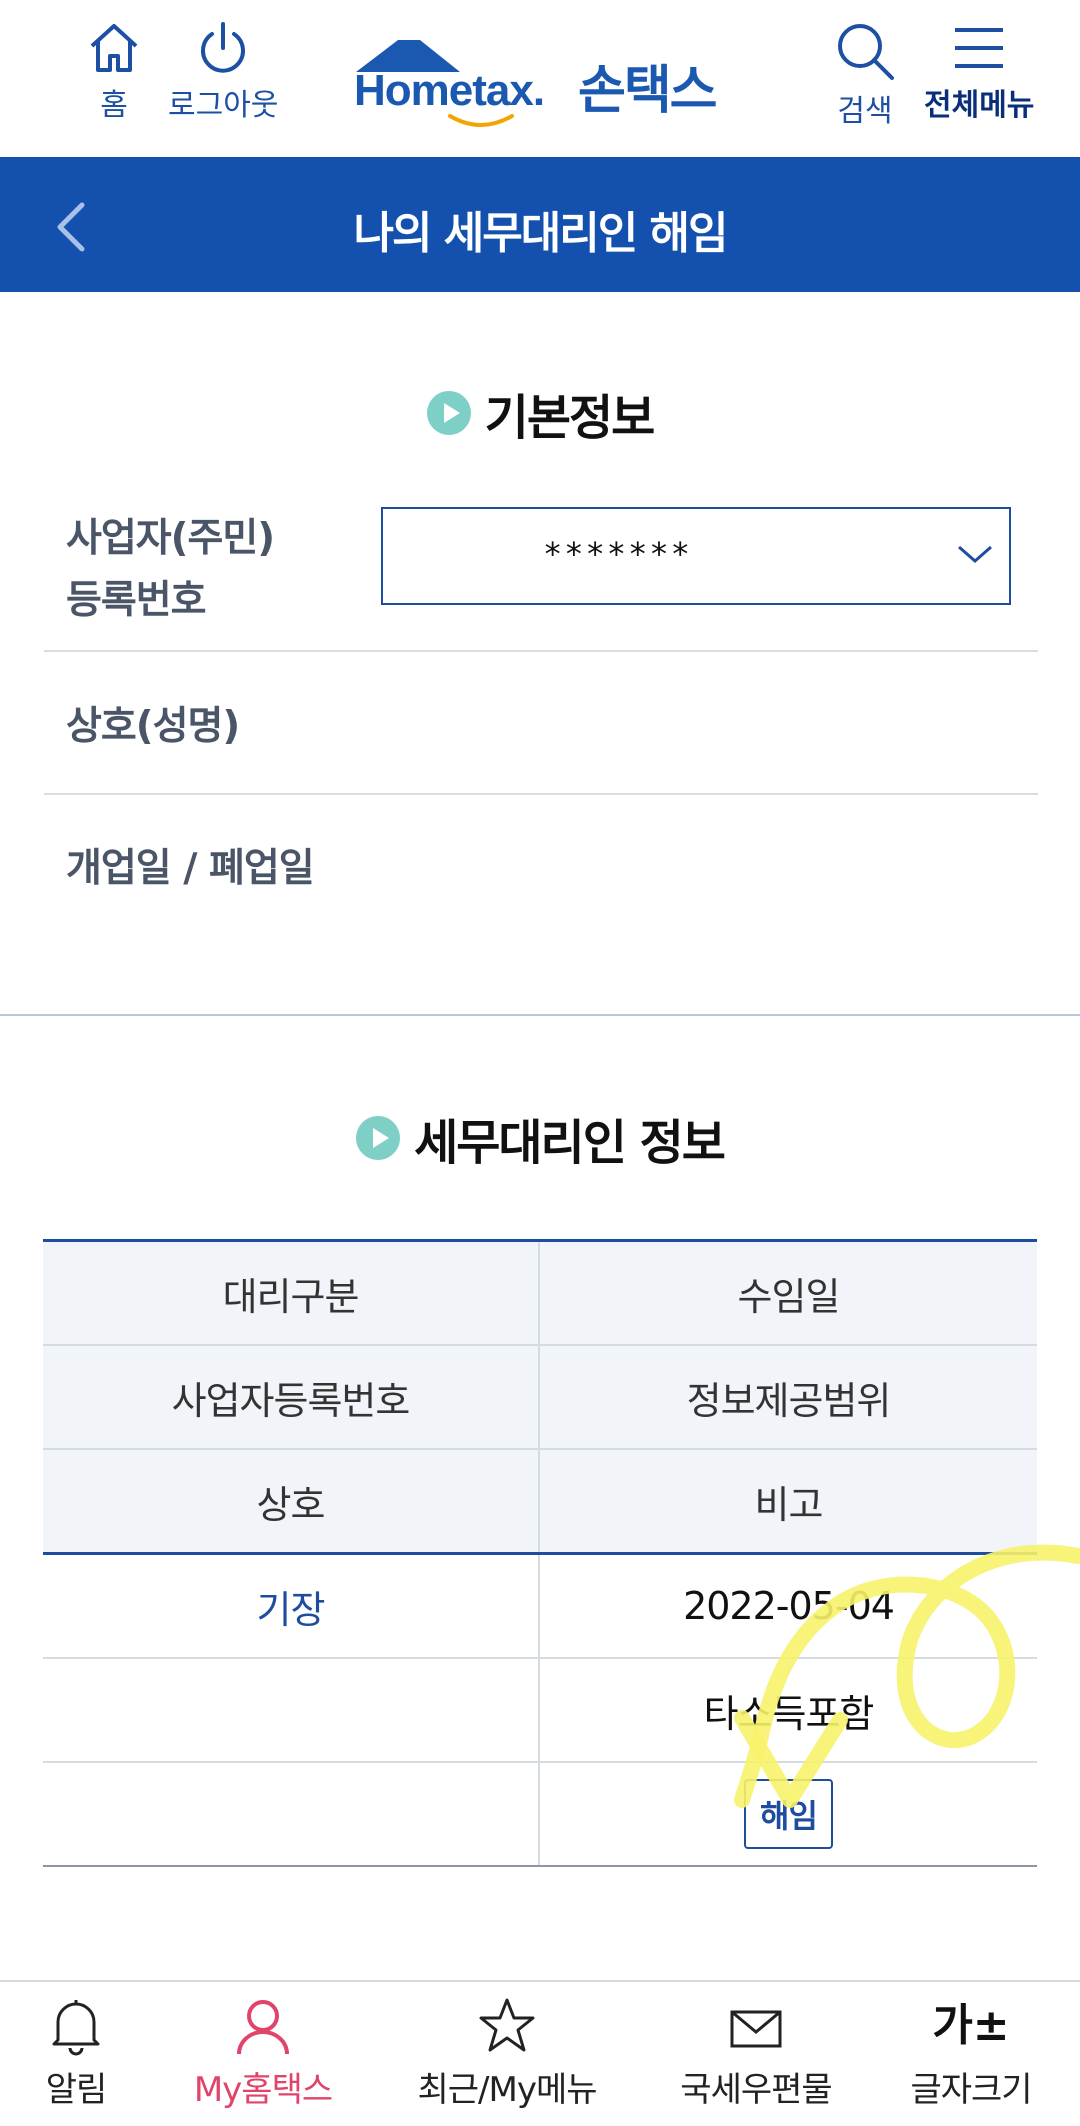  I want to click on basic-info-heading: 기본정보, so click(540, 413).